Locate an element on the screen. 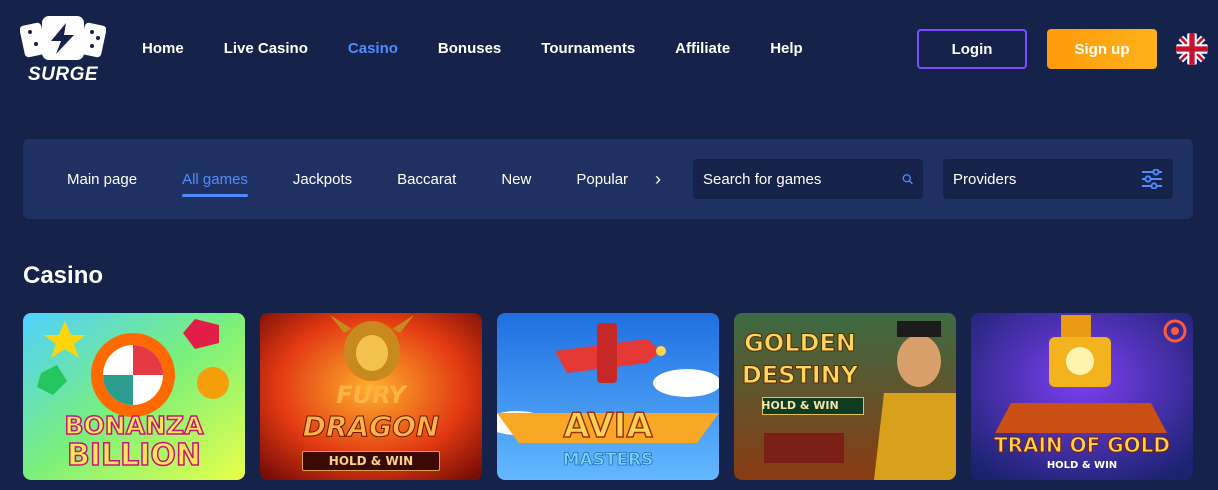  providers-dropdown: Providers is located at coordinates (1058, 179).